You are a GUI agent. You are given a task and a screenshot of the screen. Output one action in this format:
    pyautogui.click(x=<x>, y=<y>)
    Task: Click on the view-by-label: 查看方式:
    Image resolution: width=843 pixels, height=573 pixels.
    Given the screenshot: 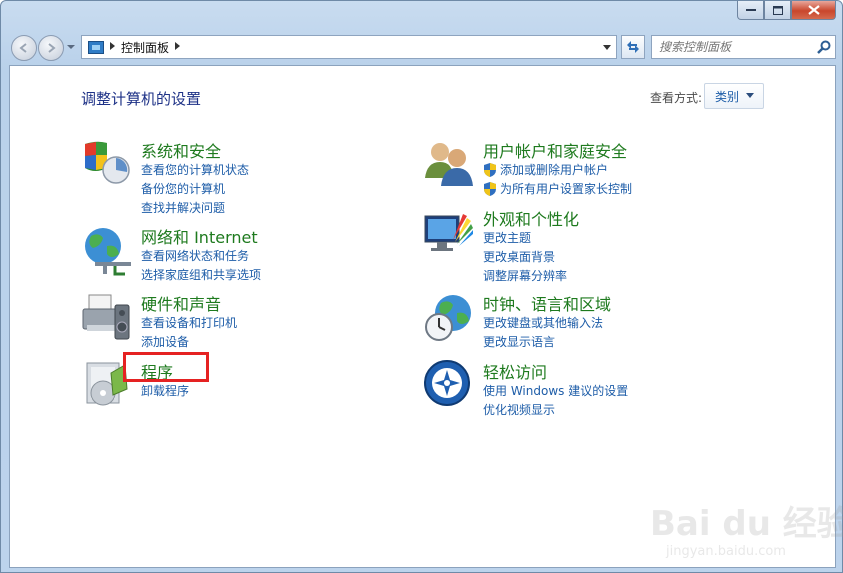 What is the action you would take?
    pyautogui.click(x=676, y=98)
    